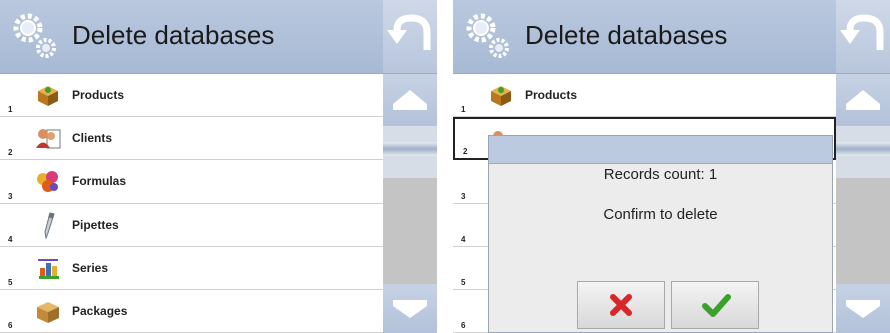 The image size is (890, 333). Describe the element at coordinates (48, 312) in the screenshot. I see `package-icon` at that location.